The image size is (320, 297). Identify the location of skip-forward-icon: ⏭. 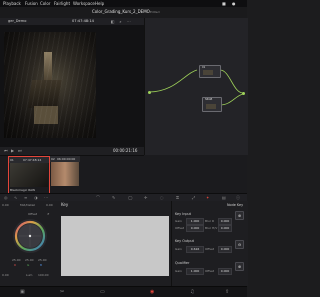
(20, 150).